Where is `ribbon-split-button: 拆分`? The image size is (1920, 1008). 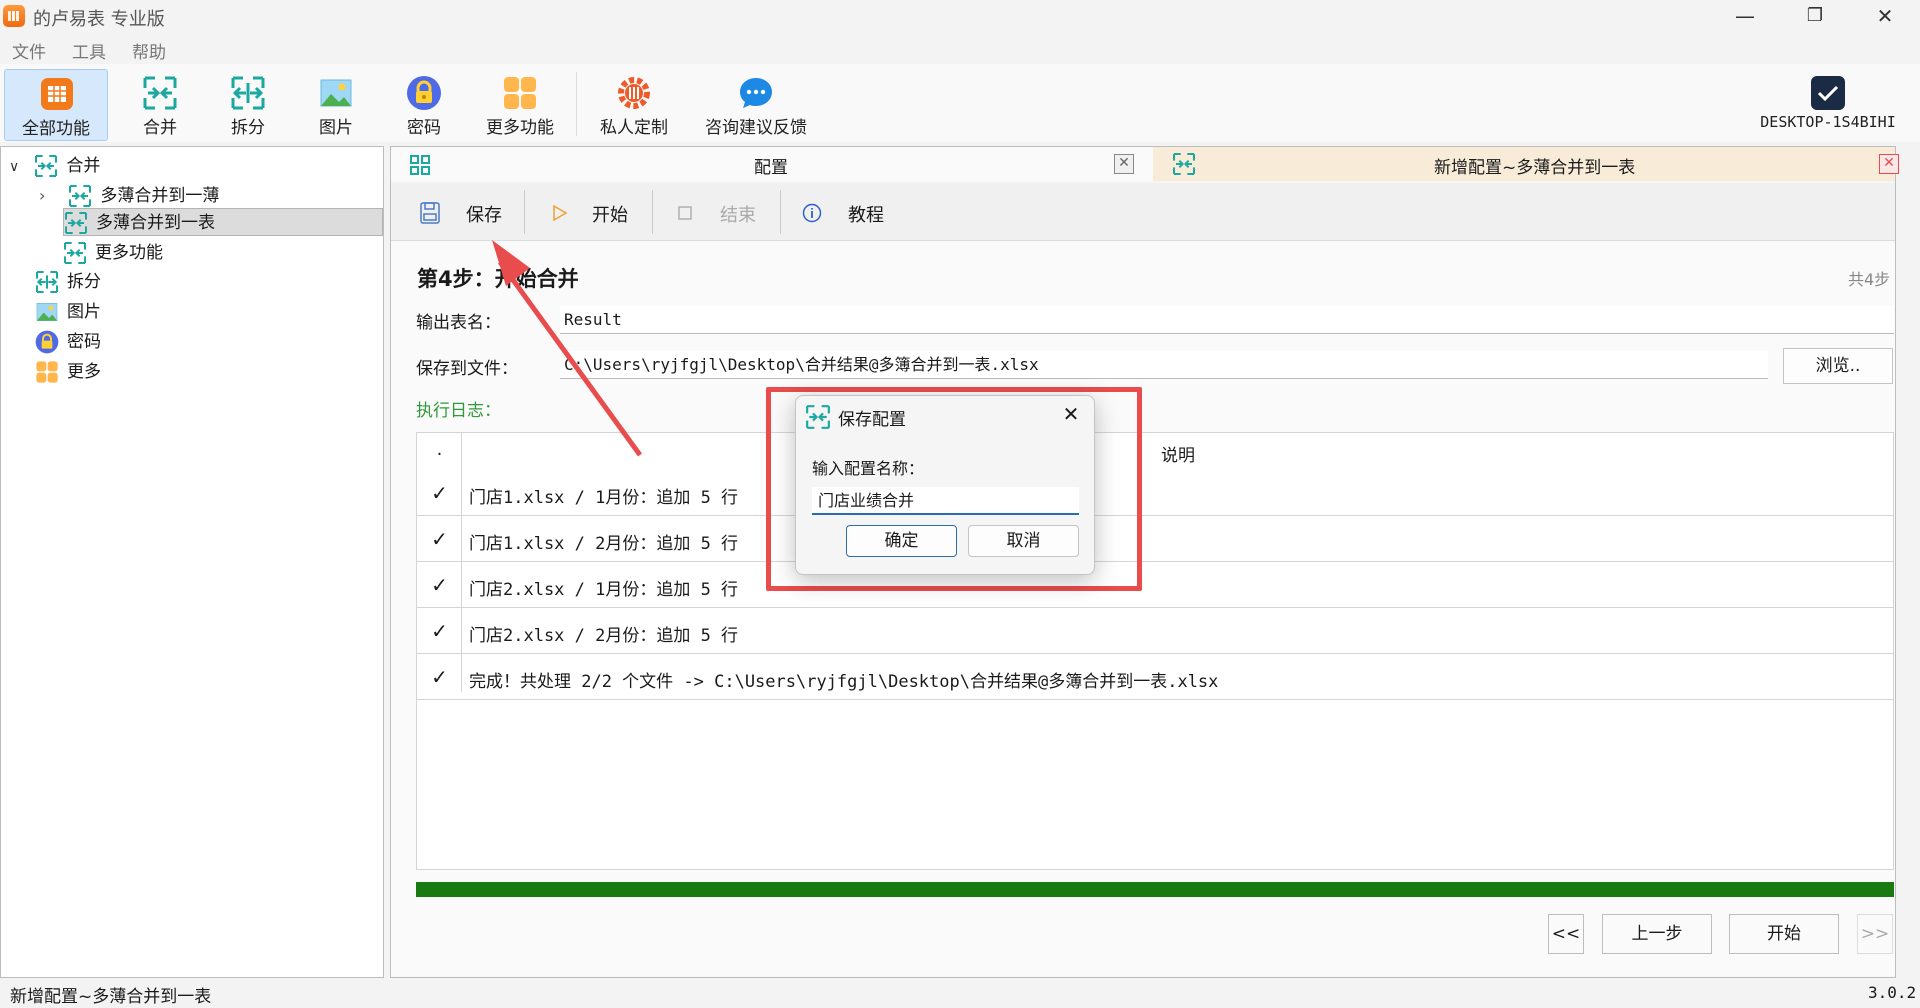 ribbon-split-button: 拆分 is located at coordinates (248, 105).